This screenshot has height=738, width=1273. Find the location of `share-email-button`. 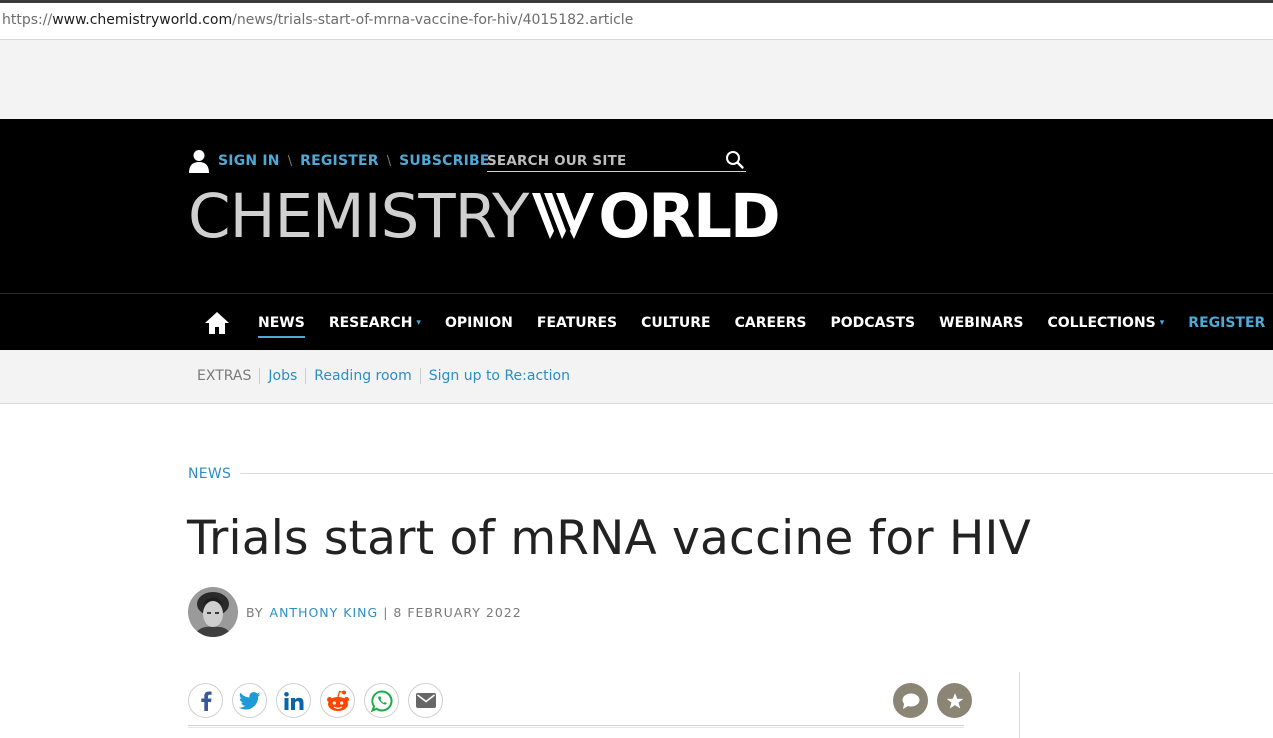

share-email-button is located at coordinates (425, 700).